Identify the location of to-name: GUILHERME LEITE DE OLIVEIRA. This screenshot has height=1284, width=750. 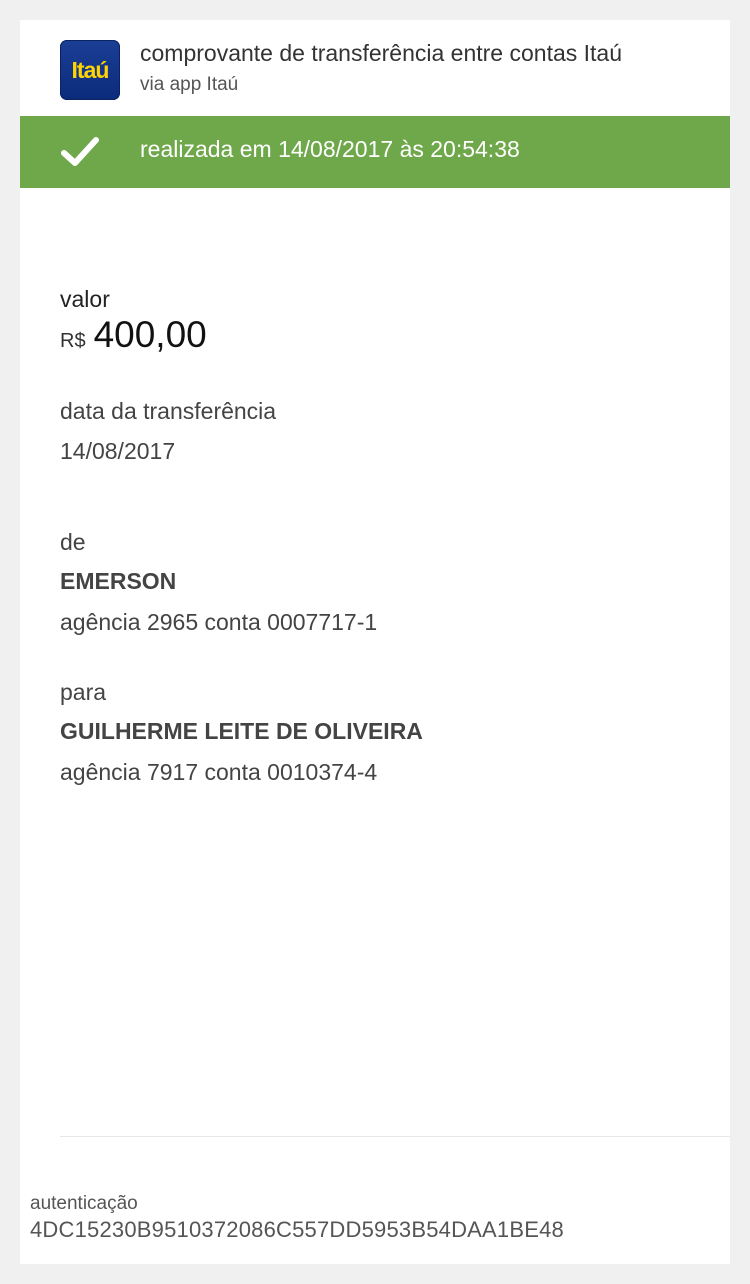
(241, 731).